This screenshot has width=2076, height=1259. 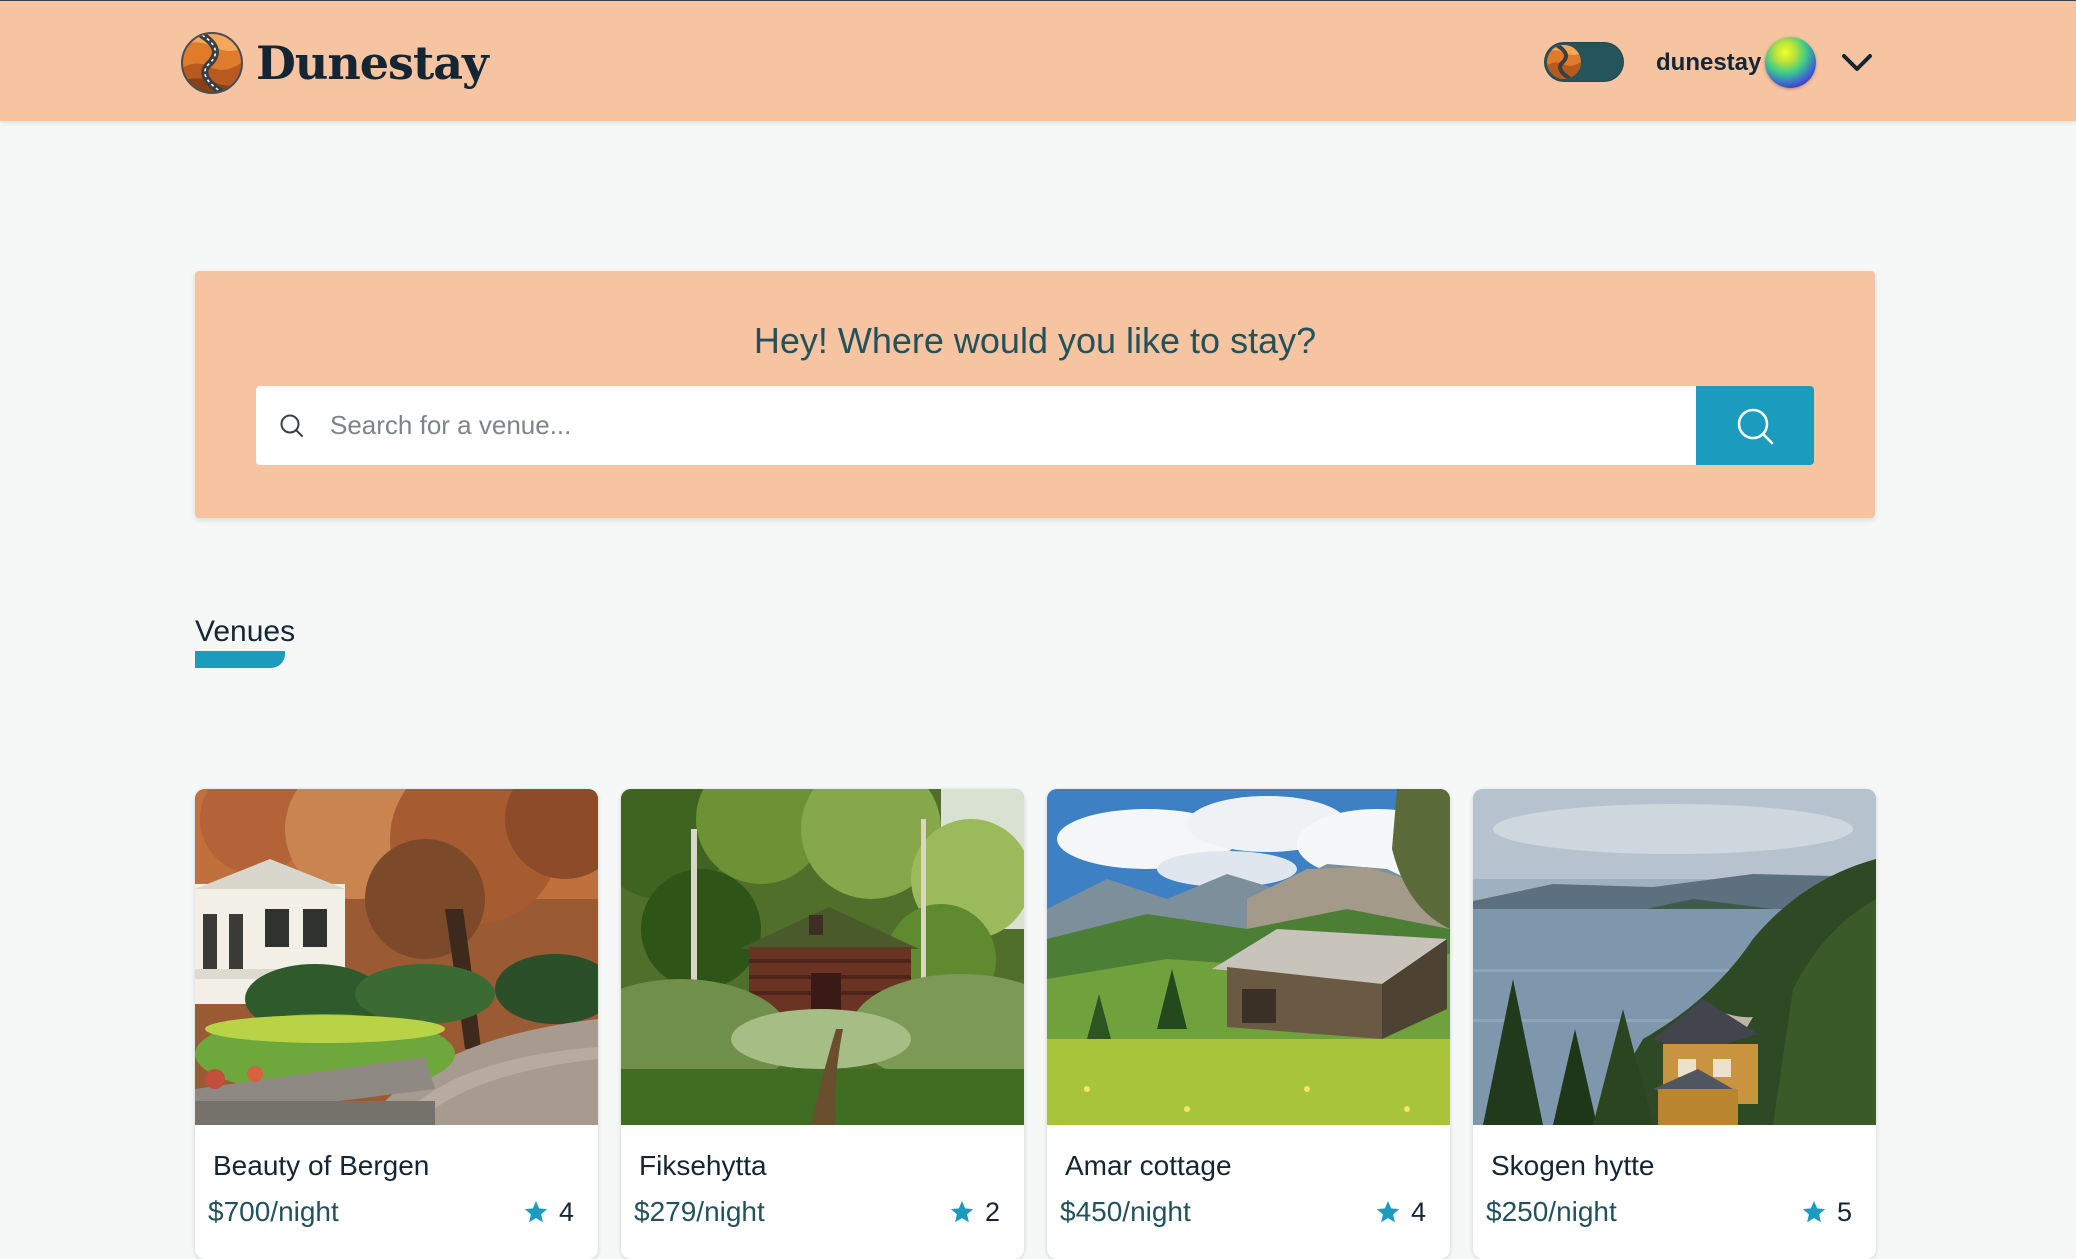 I want to click on search-button, so click(x=1755, y=425).